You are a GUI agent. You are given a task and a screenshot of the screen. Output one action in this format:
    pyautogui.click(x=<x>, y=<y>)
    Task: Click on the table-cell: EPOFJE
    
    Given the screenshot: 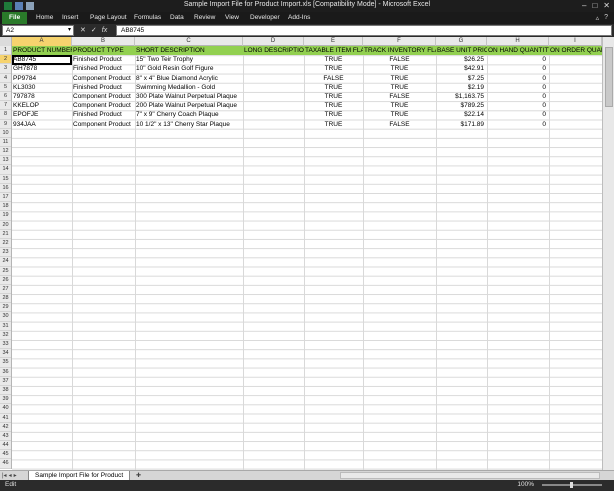 What is the action you would take?
    pyautogui.click(x=42, y=114)
    